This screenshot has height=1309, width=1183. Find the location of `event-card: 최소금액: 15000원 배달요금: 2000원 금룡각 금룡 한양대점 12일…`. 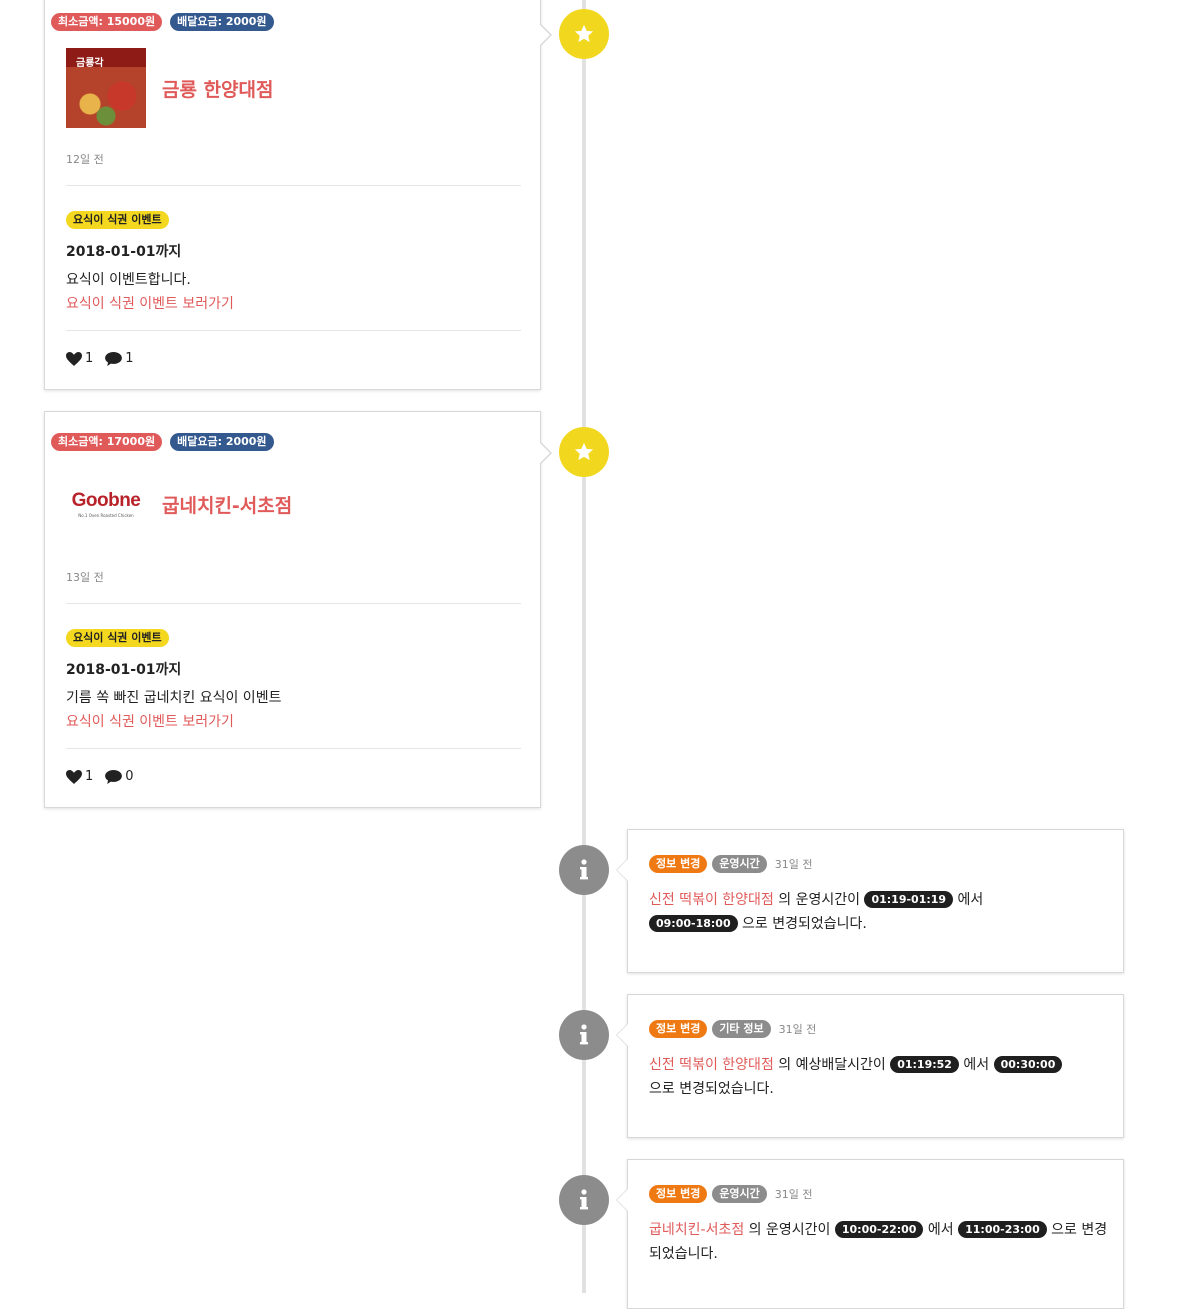

event-card: 최소금액: 15000원 배달요금: 2000원 금룡각 금룡 한양대점 12일… is located at coordinates (298, 195).